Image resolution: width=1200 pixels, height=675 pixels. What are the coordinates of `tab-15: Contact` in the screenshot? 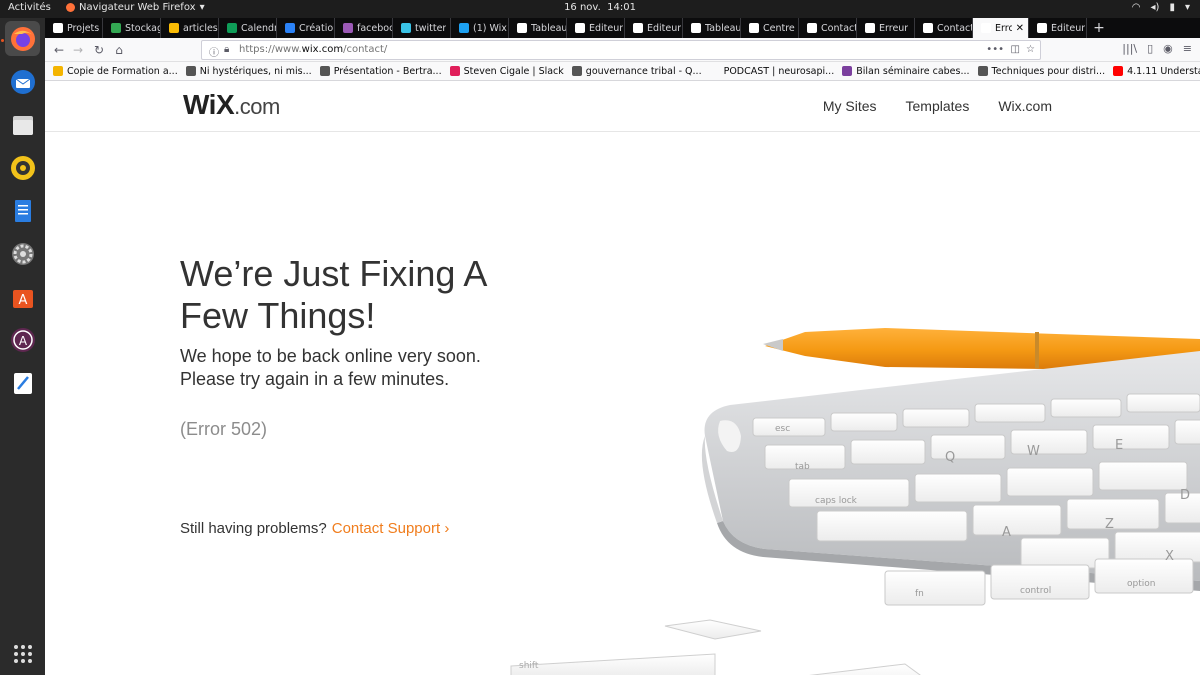 It's located at (944, 28).